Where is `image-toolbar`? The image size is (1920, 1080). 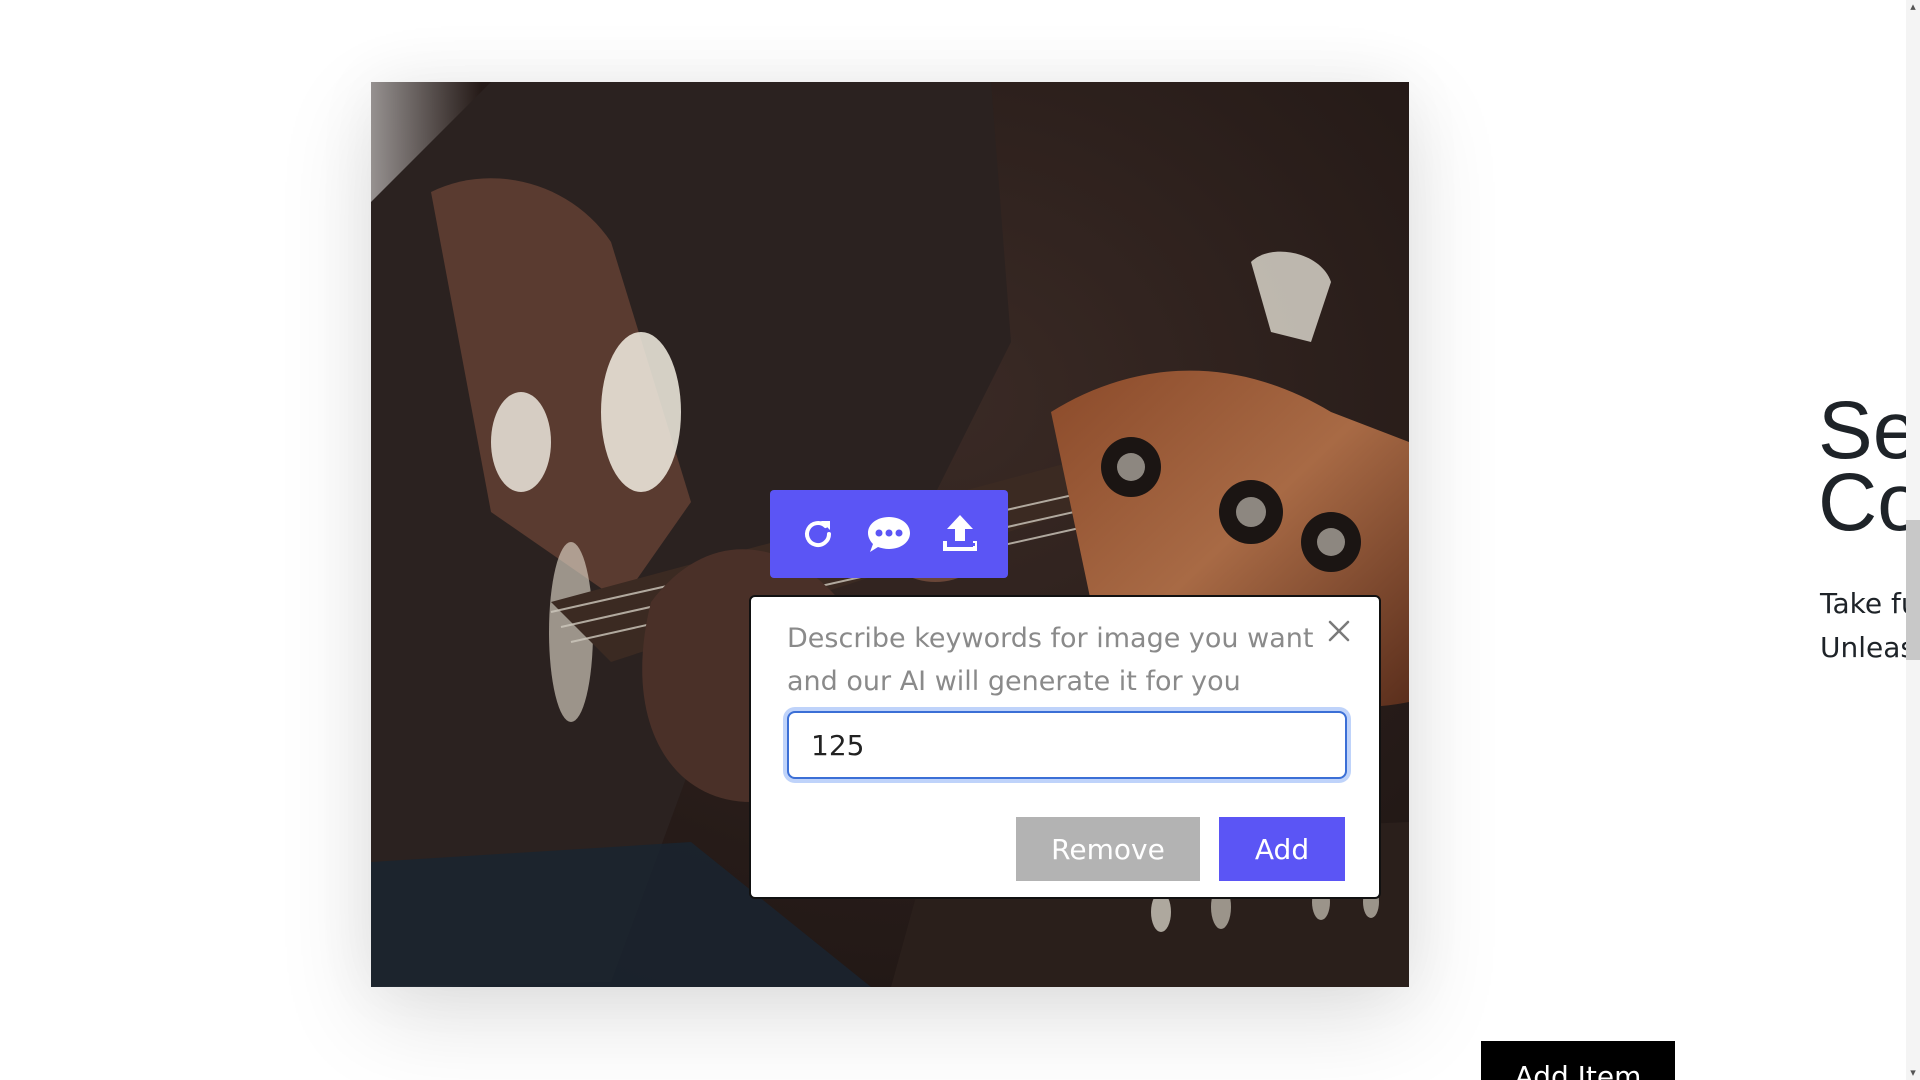 image-toolbar is located at coordinates (889, 534).